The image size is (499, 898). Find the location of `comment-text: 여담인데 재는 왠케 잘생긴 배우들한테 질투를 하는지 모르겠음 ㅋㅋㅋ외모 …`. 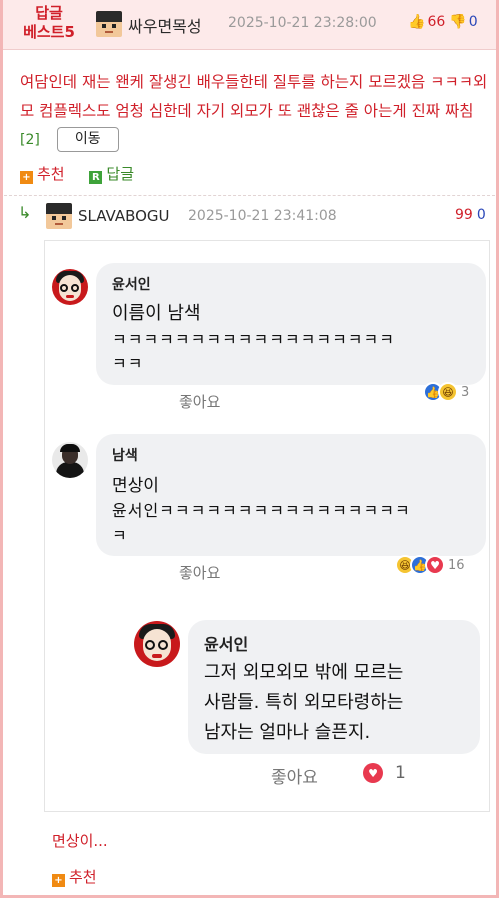

comment-text: 여담인데 재는 왠케 잘생긴 배우들한테 질투를 하는지 모르겠음 ㅋㅋㅋ외모 … is located at coordinates (254, 96).